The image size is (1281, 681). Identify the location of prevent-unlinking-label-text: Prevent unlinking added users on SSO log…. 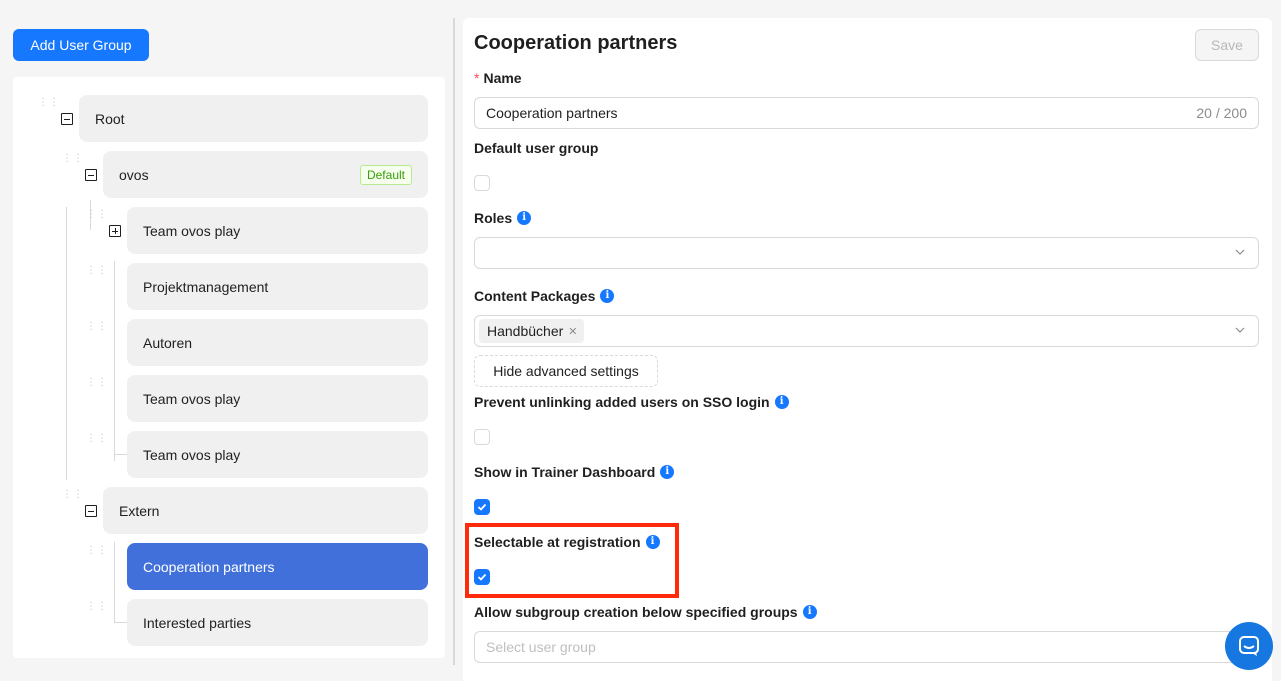
(622, 402).